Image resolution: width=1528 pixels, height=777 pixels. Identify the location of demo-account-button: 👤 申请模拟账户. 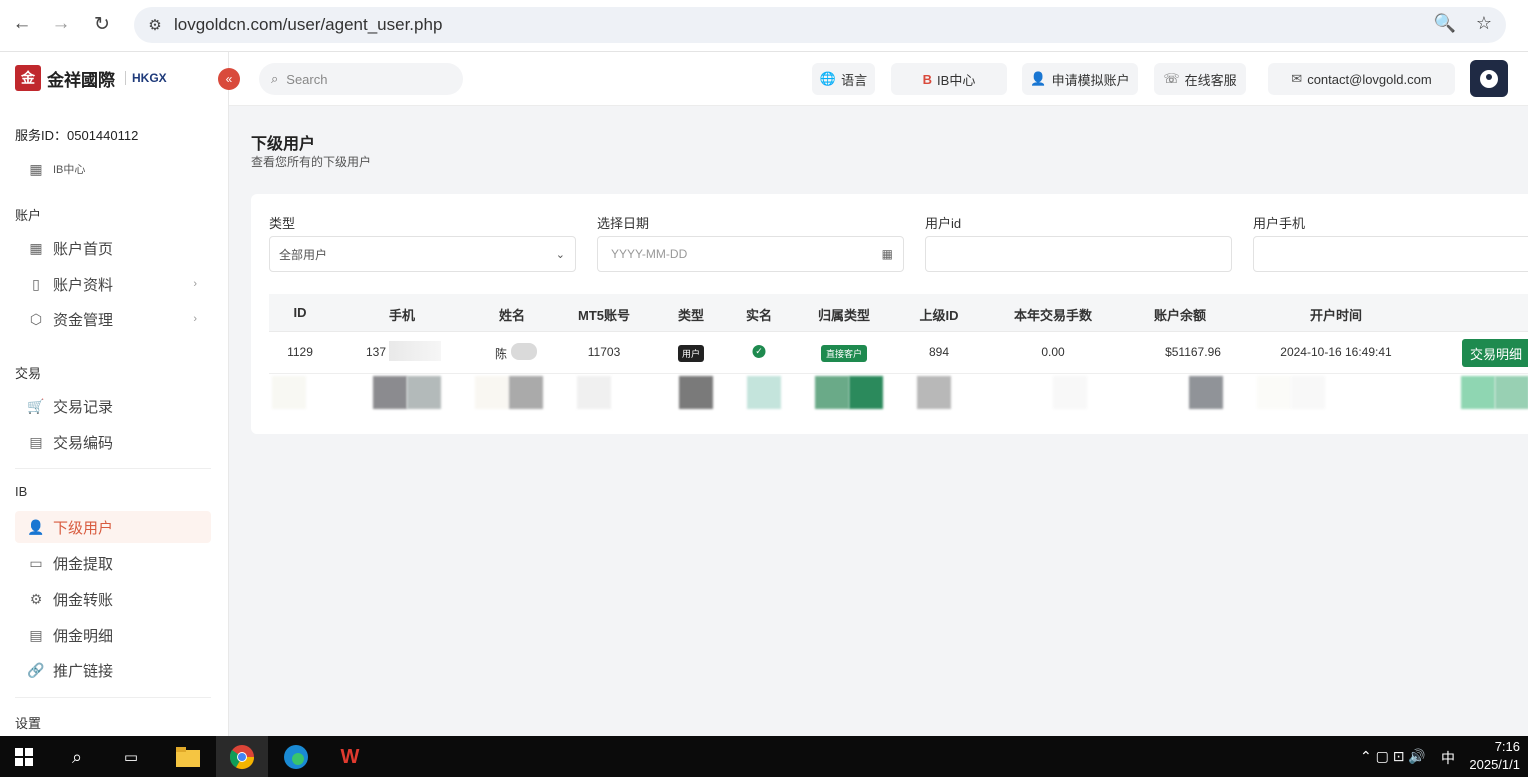
(1080, 79).